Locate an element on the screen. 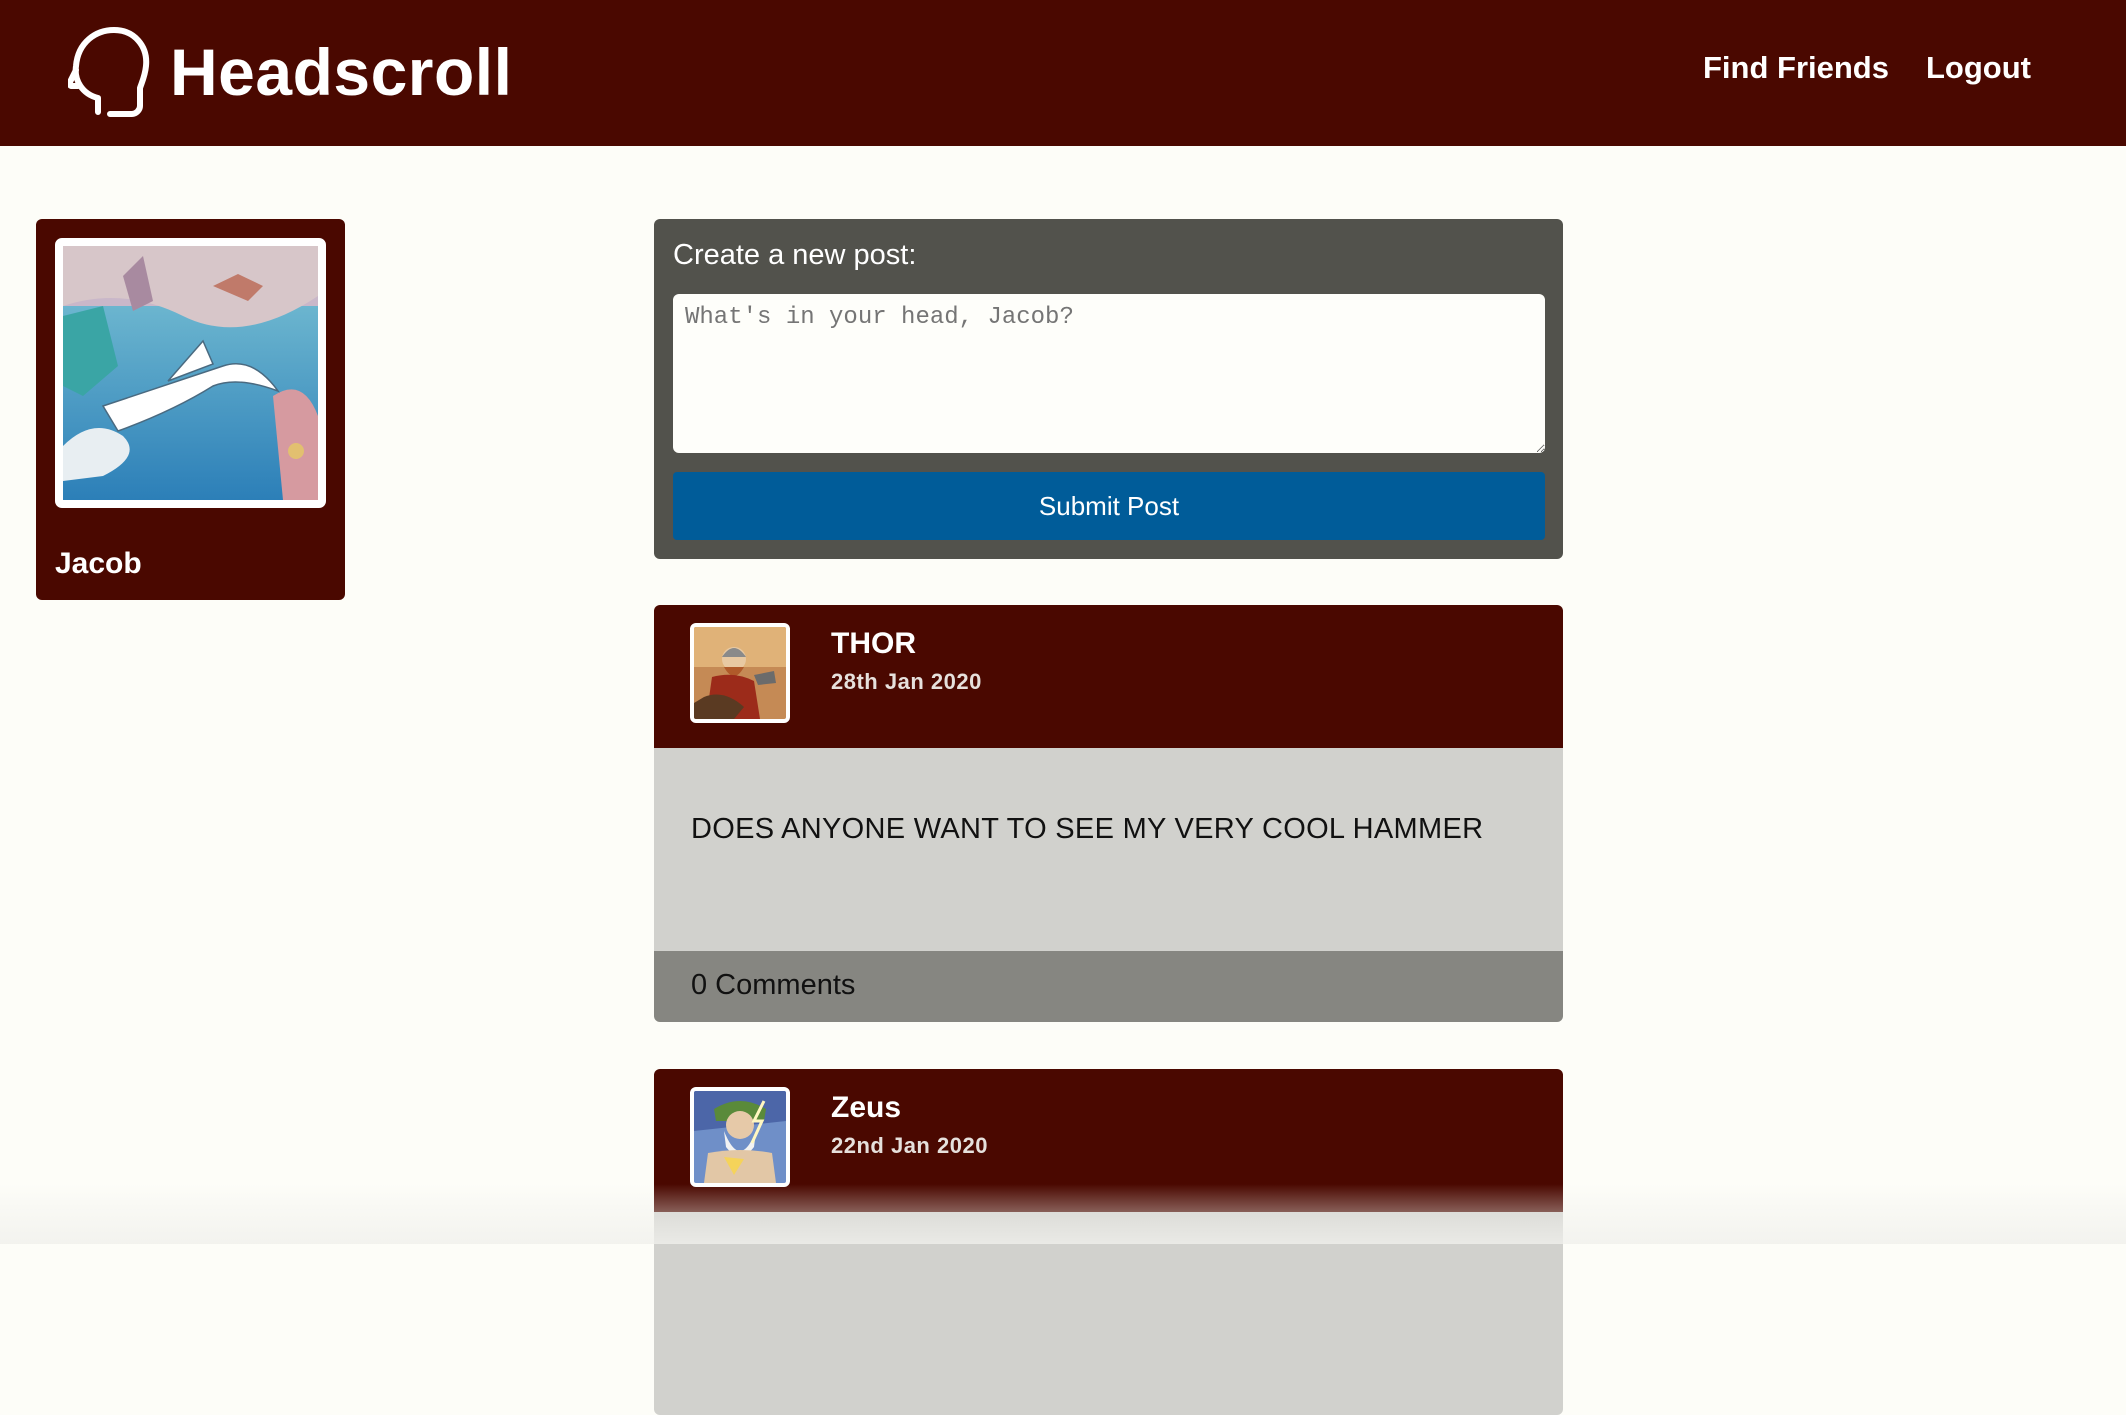 The image size is (2126, 1415). head-logo-icon is located at coordinates (109, 72).